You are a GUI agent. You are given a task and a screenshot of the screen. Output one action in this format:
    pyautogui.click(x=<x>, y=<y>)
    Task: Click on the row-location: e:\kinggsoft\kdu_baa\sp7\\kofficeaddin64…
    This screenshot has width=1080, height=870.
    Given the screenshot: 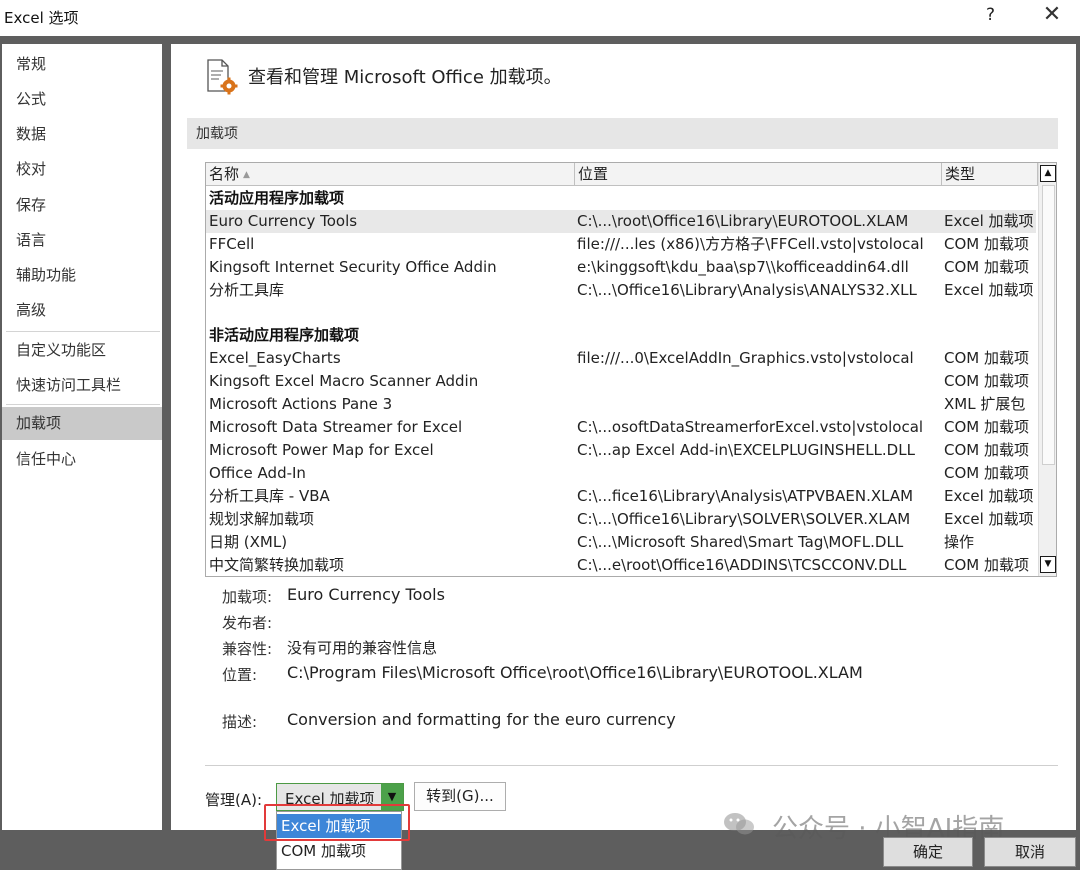 What is the action you would take?
    pyautogui.click(x=743, y=267)
    